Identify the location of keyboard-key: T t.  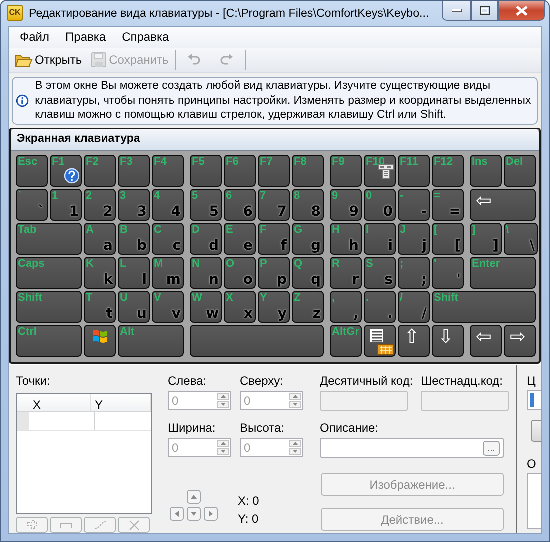
(100, 307).